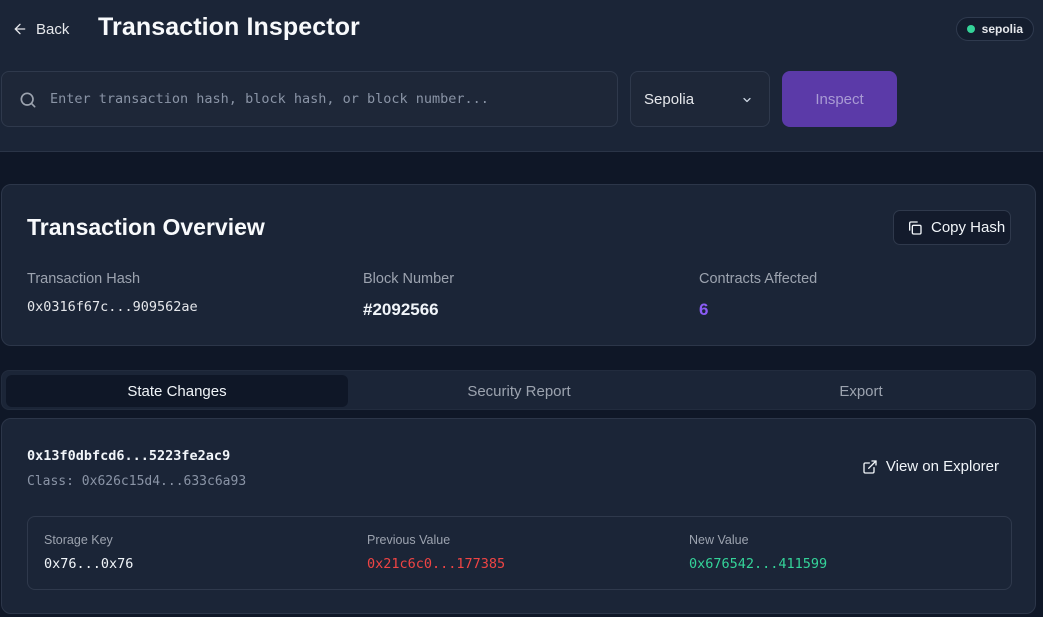  Describe the element at coordinates (970, 29) in the screenshot. I see `status-dot-icon` at that location.